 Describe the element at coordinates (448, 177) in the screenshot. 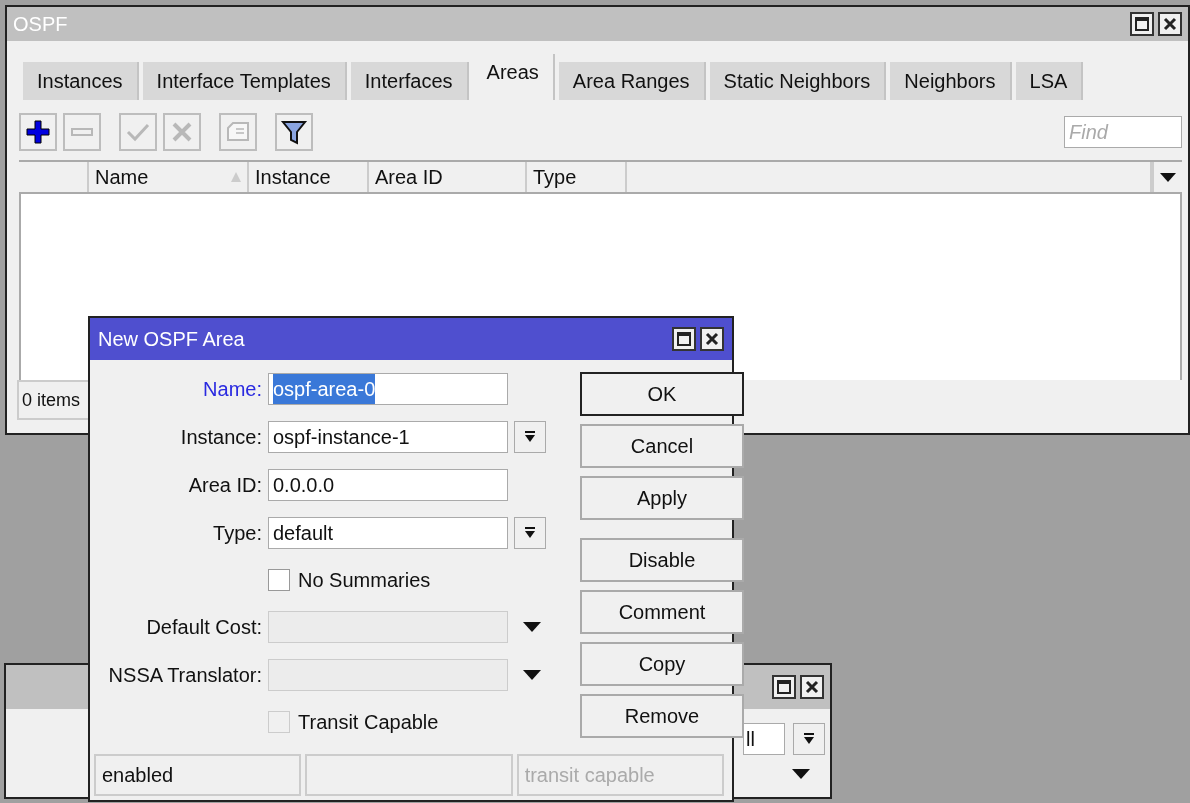

I see `column-header: Area ID` at that location.